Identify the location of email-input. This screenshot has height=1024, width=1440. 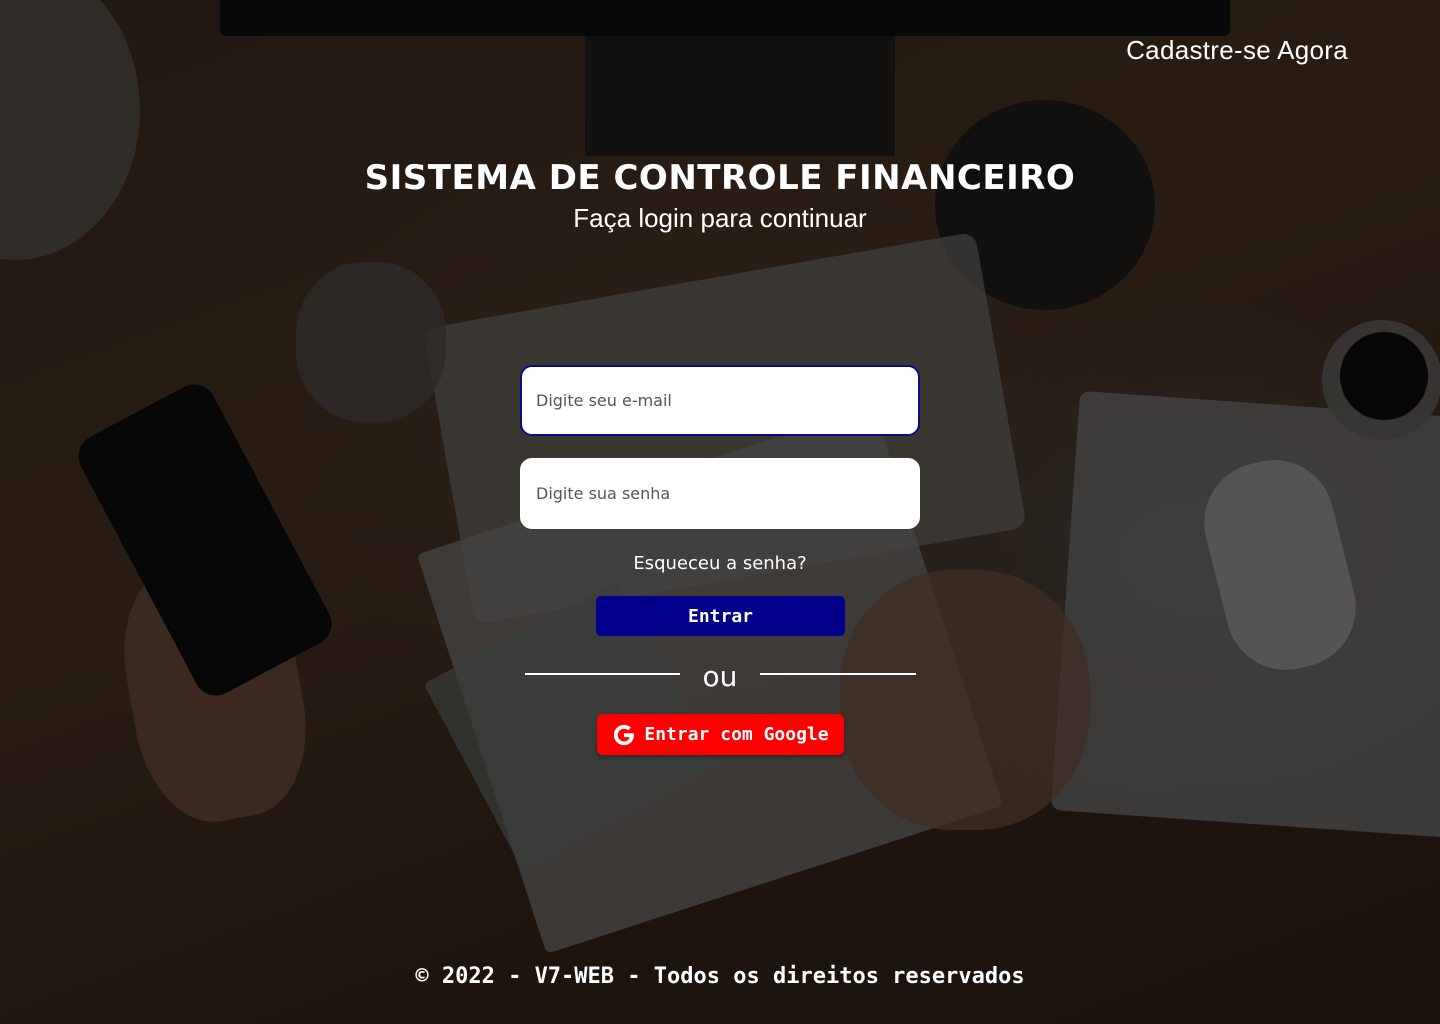
(720, 400).